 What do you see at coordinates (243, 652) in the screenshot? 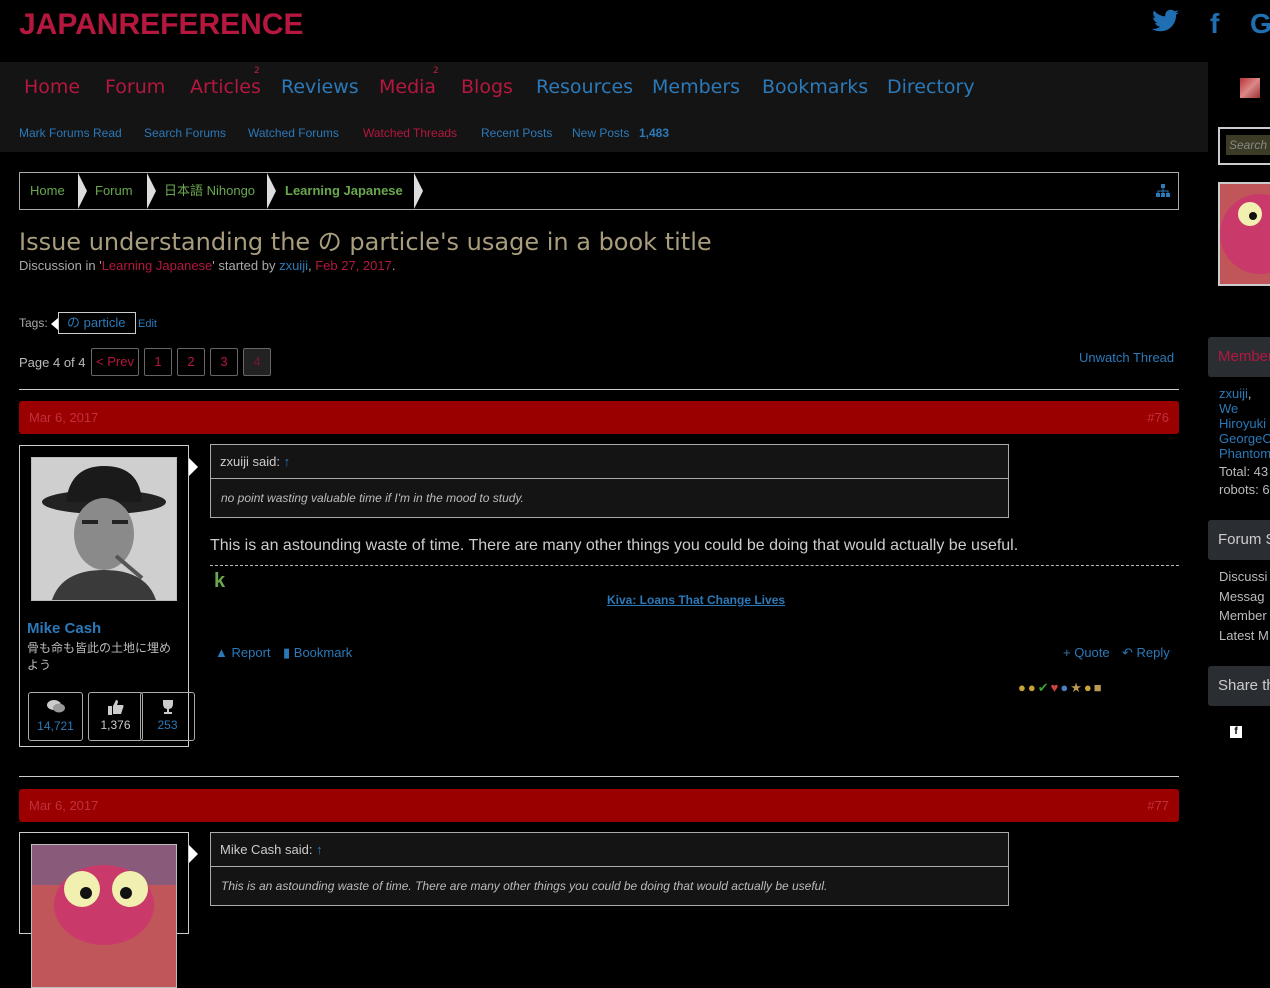
I see `report-button: ▲ Report` at bounding box center [243, 652].